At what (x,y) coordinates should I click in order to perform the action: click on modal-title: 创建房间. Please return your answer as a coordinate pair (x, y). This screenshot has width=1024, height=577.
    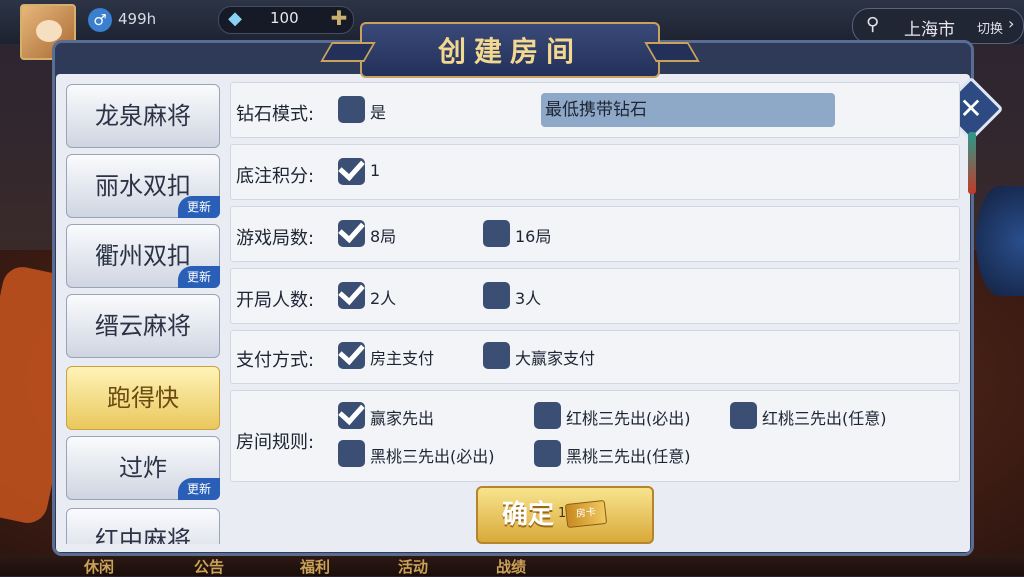
    Looking at the image, I should click on (509, 51).